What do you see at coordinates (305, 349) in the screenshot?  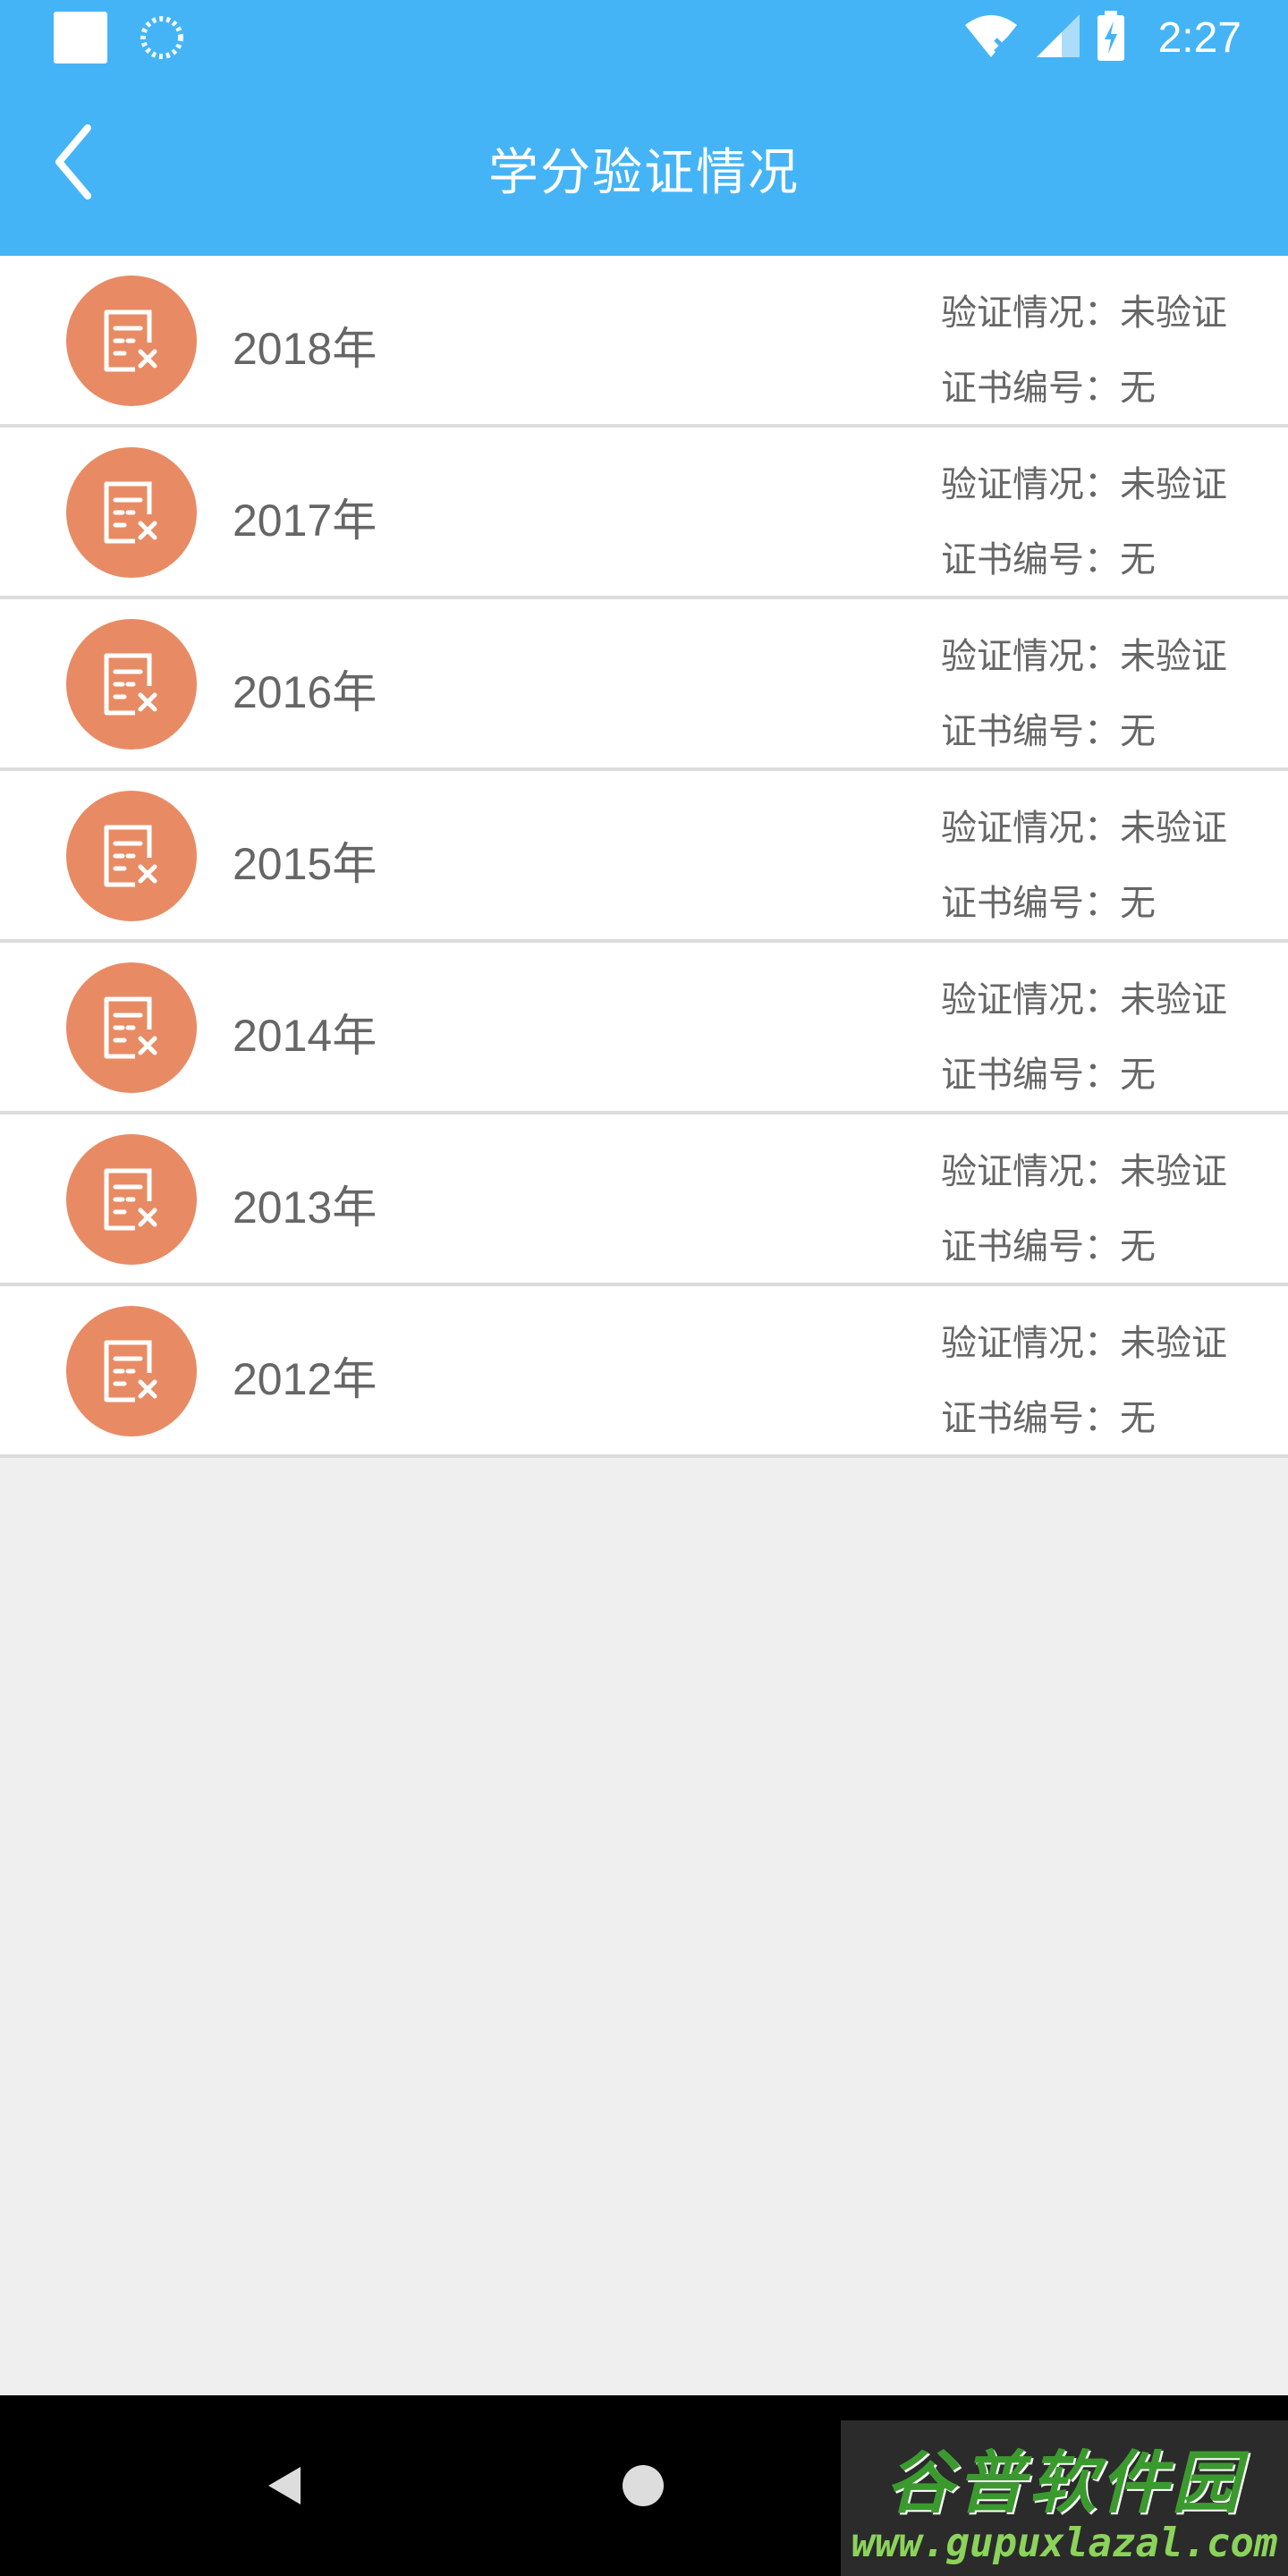 I see `record-year: 2018年` at bounding box center [305, 349].